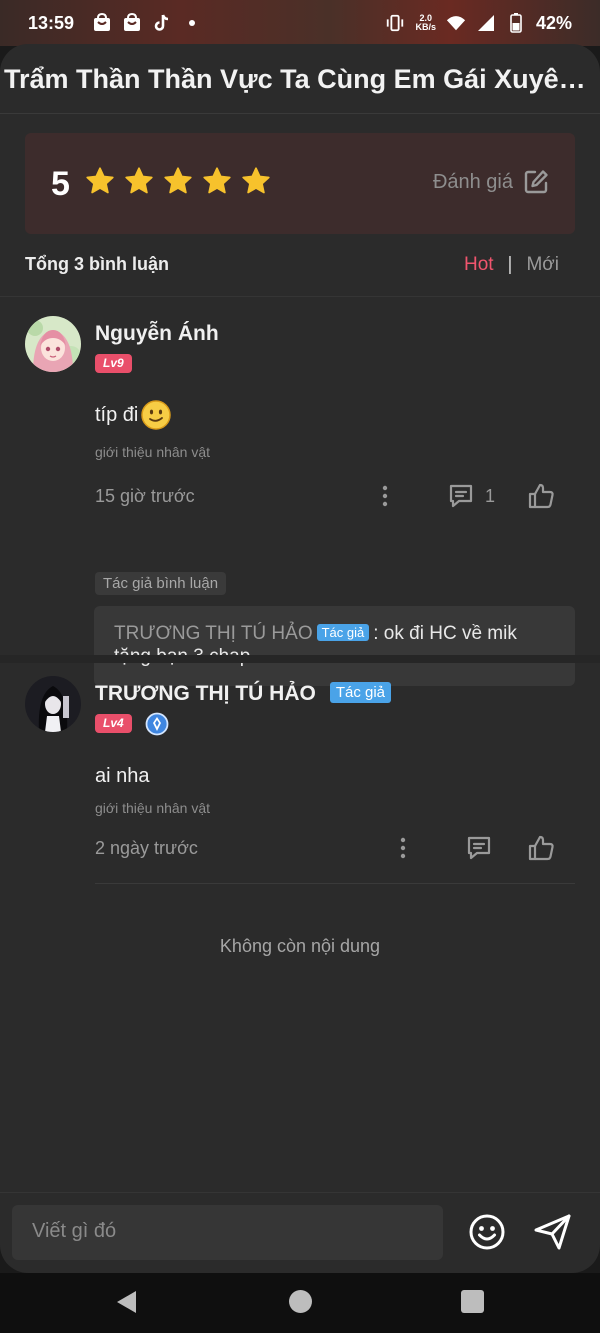 The height and width of the screenshot is (1333, 600). What do you see at coordinates (456, 23) in the screenshot?
I see `wifi-icon` at bounding box center [456, 23].